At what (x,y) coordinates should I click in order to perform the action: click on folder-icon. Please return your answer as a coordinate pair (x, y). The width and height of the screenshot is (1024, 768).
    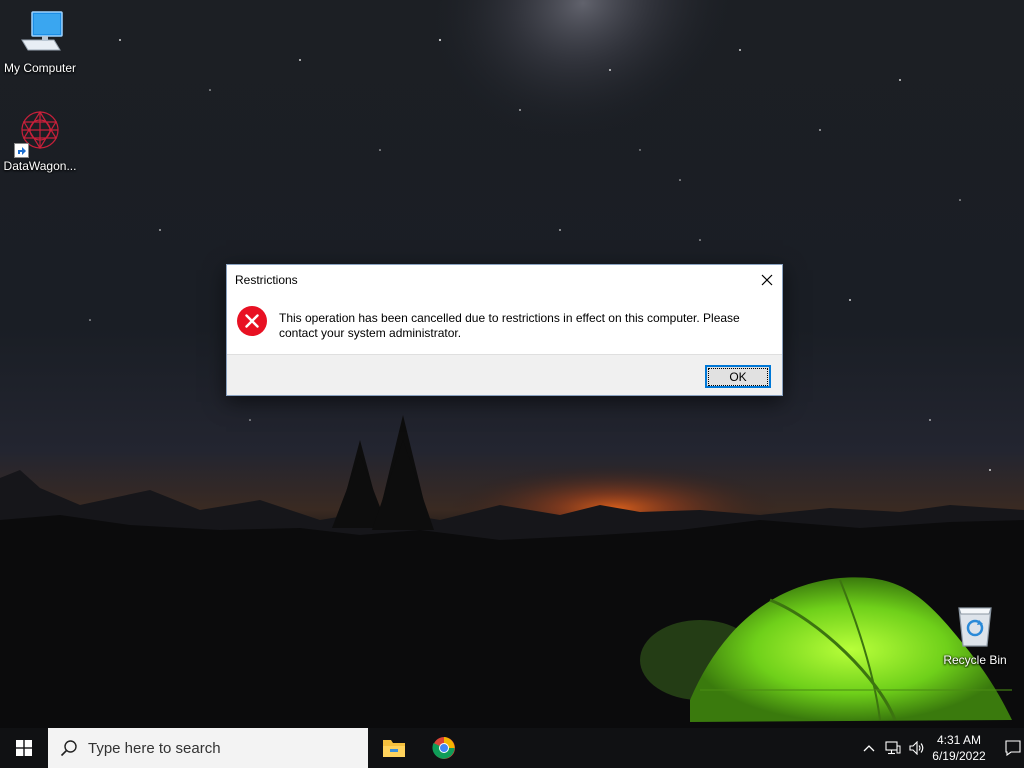
    Looking at the image, I should click on (394, 748).